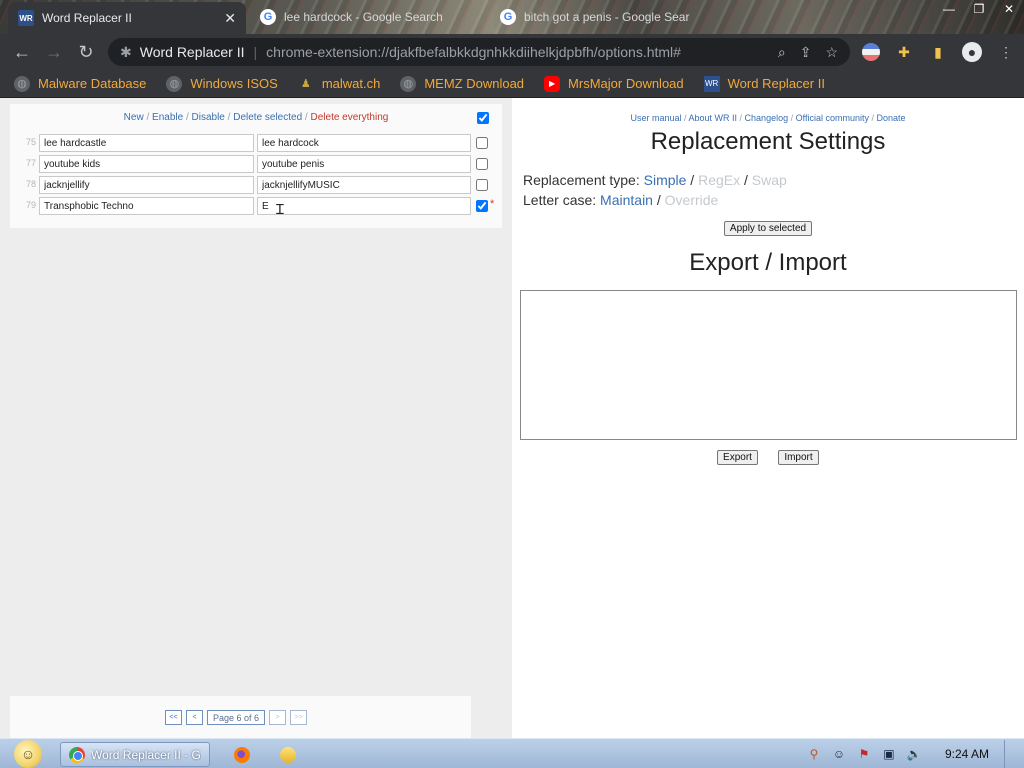  I want to click on menu-kebab-icon: ⋮, so click(1006, 52).